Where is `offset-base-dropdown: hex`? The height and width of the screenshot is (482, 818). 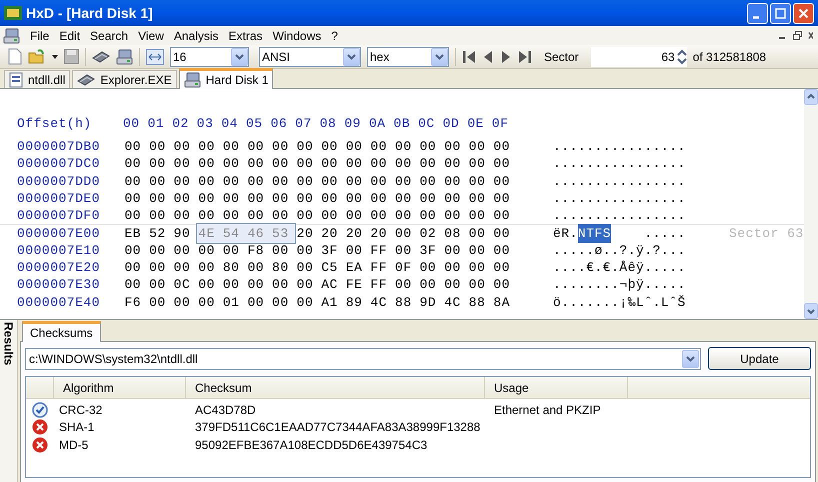 offset-base-dropdown: hex is located at coordinates (408, 56).